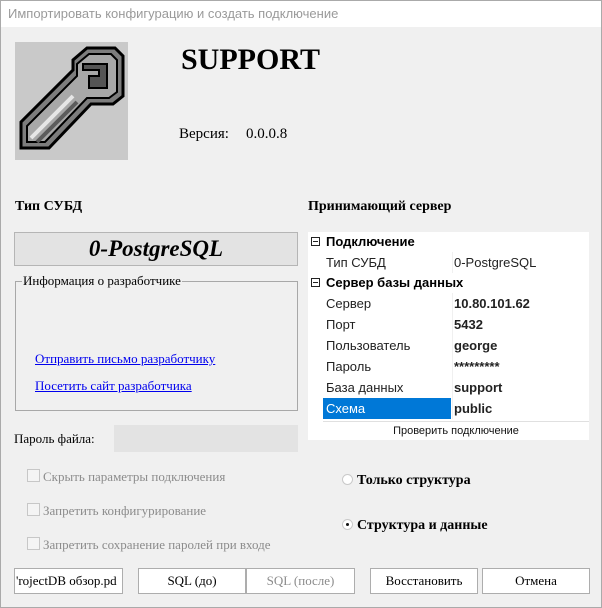  Describe the element at coordinates (448, 242) in the screenshot. I see `category-connection: Подключение` at that location.